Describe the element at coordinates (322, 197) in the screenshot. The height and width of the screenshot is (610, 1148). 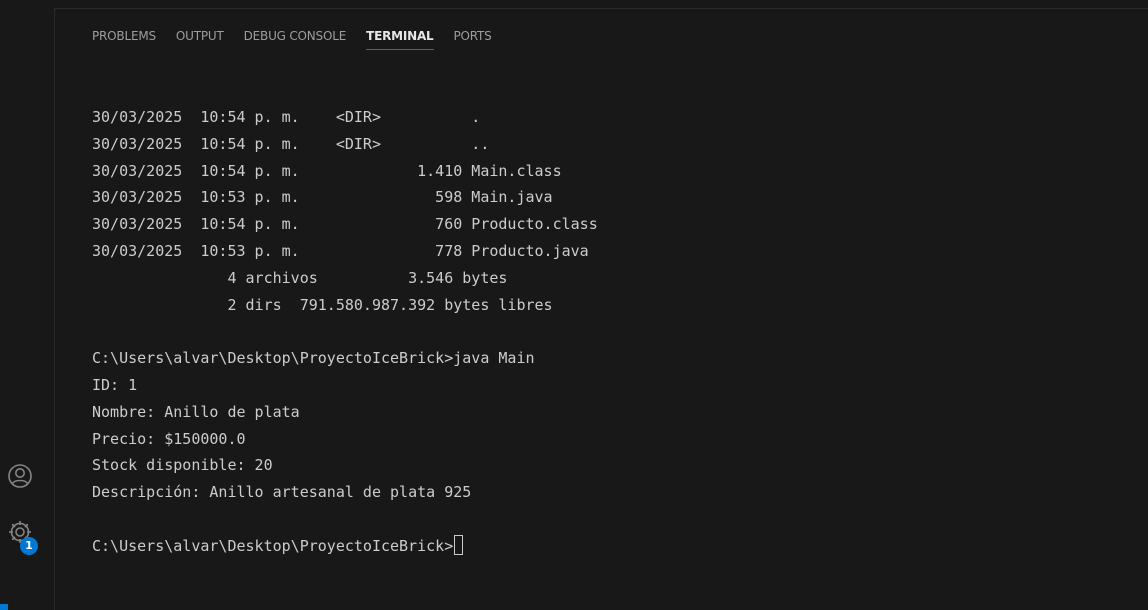
I see `terminal-line: 30/03/2025 10:53 p. m. 598 Main.java` at that location.